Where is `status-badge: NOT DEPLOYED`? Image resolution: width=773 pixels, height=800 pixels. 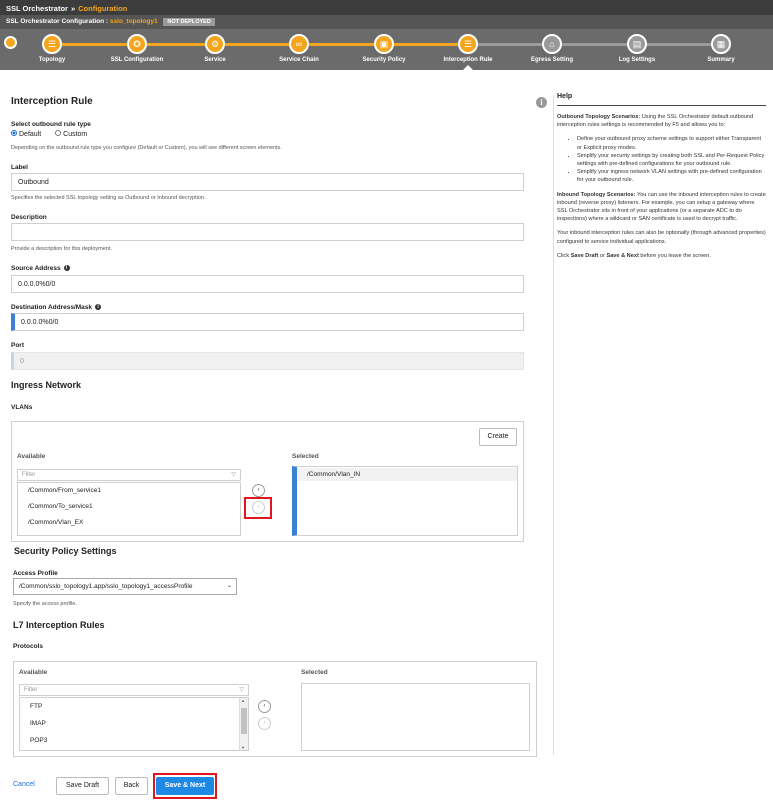
status-badge: NOT DEPLOYED is located at coordinates (189, 22).